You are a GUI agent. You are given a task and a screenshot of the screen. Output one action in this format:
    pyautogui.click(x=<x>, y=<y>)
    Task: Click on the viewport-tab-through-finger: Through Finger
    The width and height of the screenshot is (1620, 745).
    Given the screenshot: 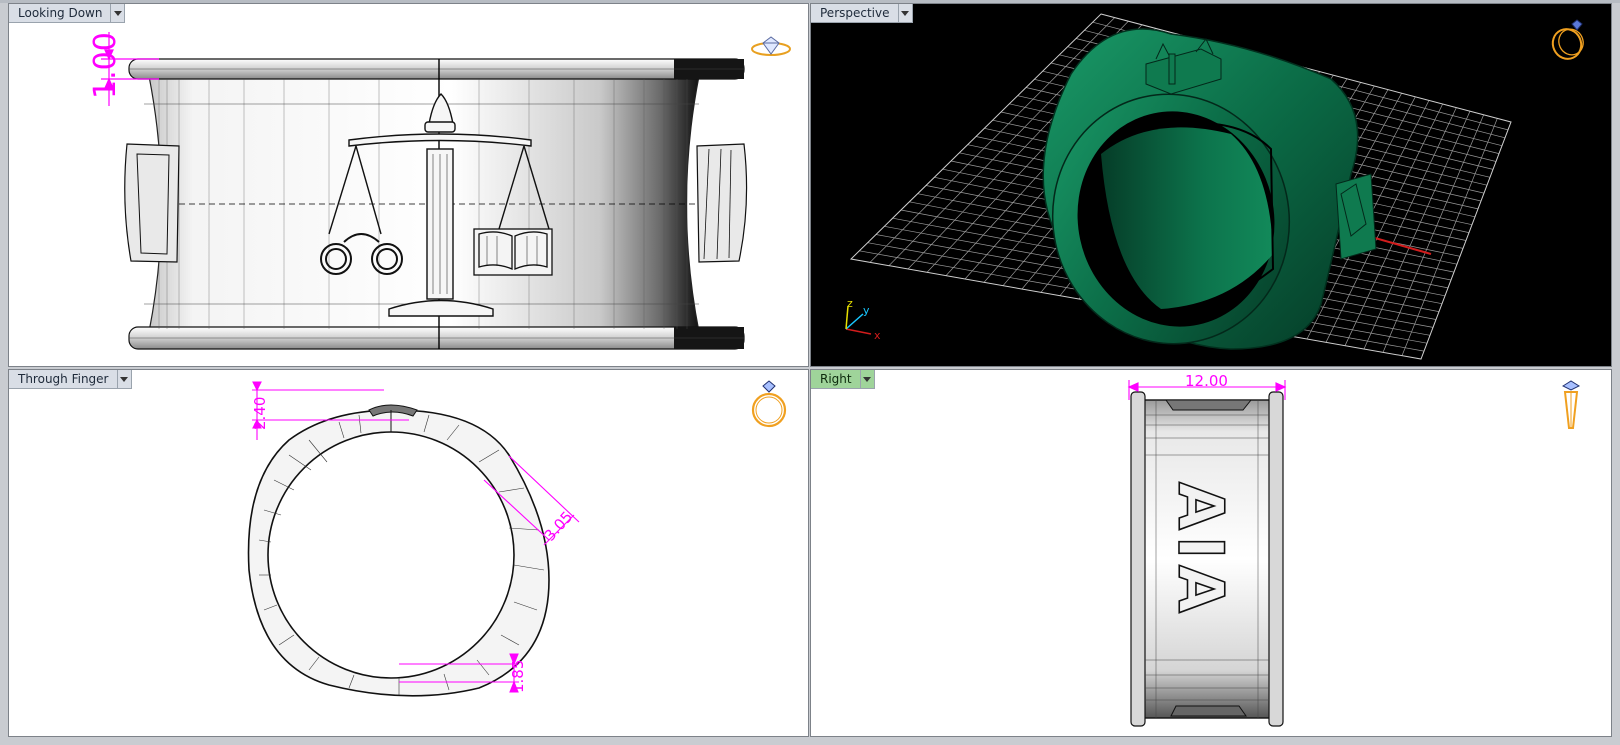 What is the action you would take?
    pyautogui.click(x=70, y=379)
    